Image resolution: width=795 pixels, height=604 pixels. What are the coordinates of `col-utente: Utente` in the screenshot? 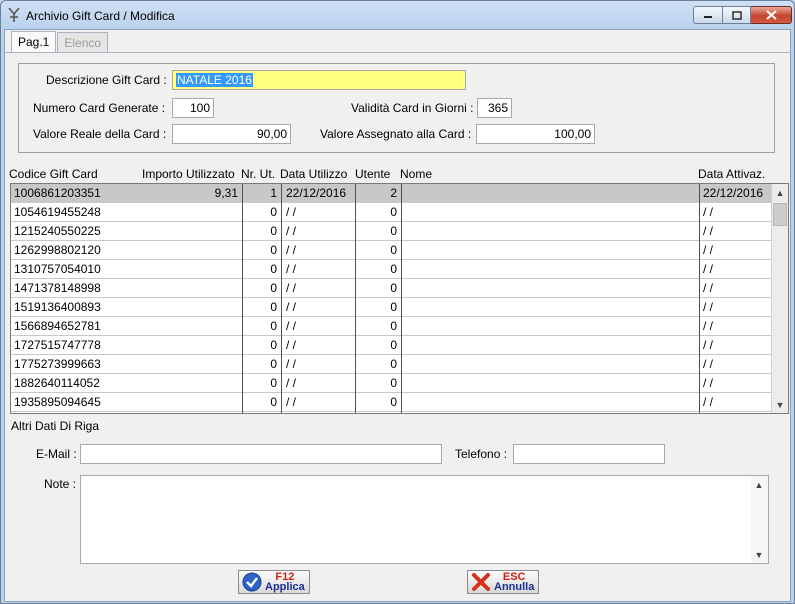 It's located at (372, 174).